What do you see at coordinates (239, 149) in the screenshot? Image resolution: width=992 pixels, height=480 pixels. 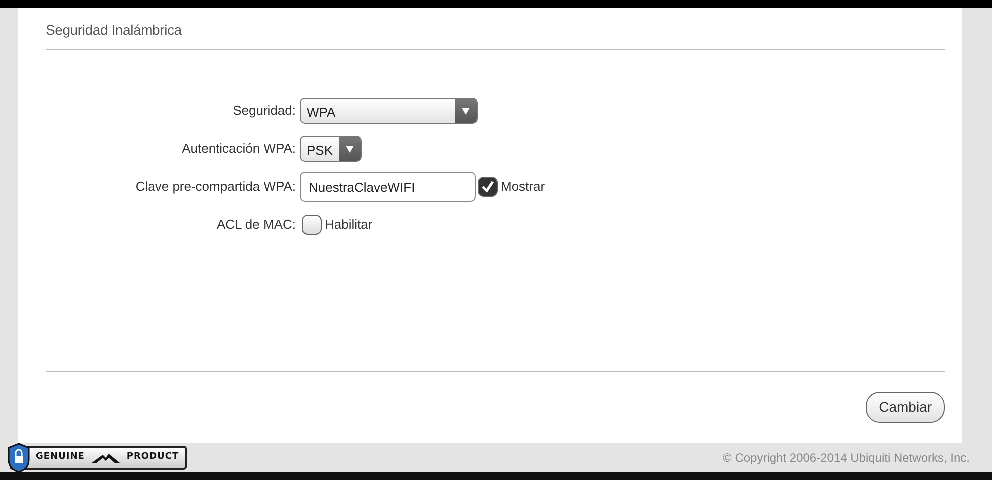 I see `field-label: Autenticación WPA:` at bounding box center [239, 149].